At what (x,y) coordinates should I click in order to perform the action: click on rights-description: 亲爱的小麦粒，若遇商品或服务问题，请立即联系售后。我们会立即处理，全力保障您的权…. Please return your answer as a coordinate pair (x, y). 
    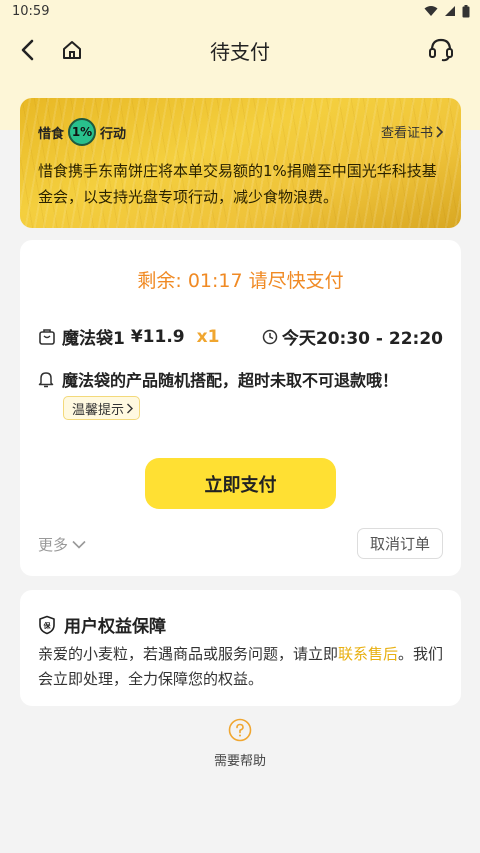
    Looking at the image, I should click on (243, 667).